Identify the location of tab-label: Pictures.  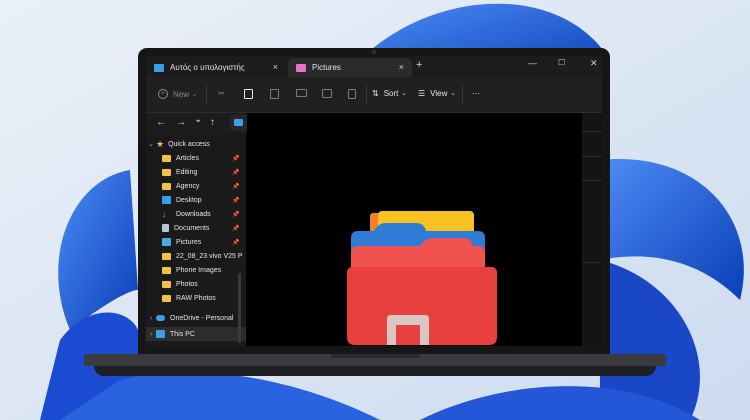
(326, 67).